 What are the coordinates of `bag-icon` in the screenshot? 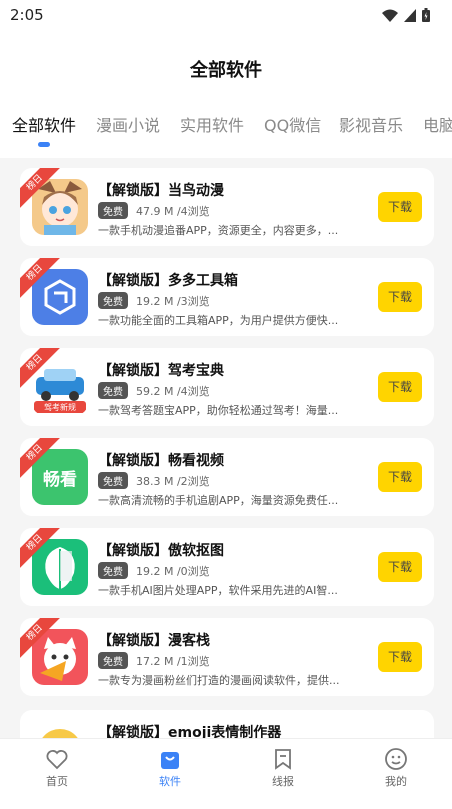 It's located at (170, 760).